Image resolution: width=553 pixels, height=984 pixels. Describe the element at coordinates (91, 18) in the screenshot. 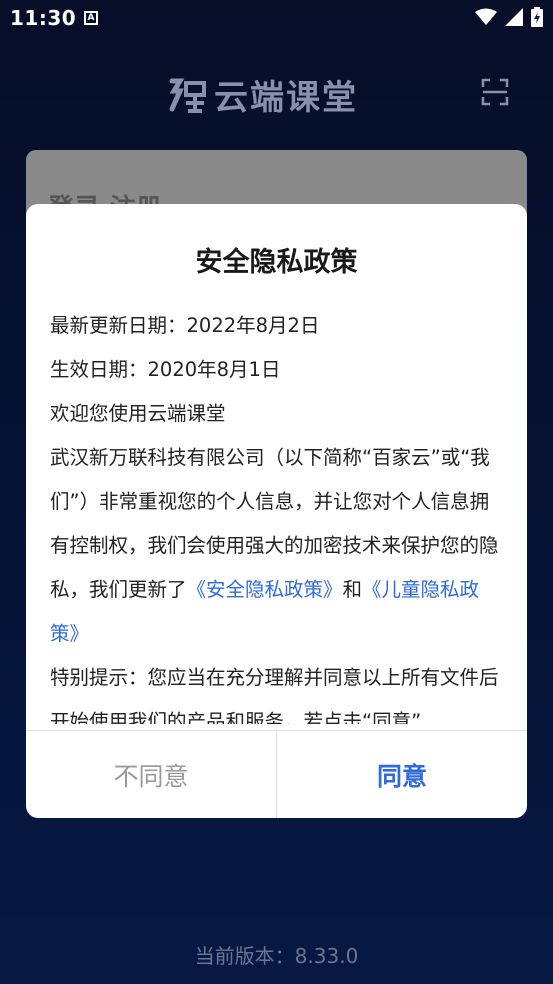

I see `notification-a-icon: A` at that location.